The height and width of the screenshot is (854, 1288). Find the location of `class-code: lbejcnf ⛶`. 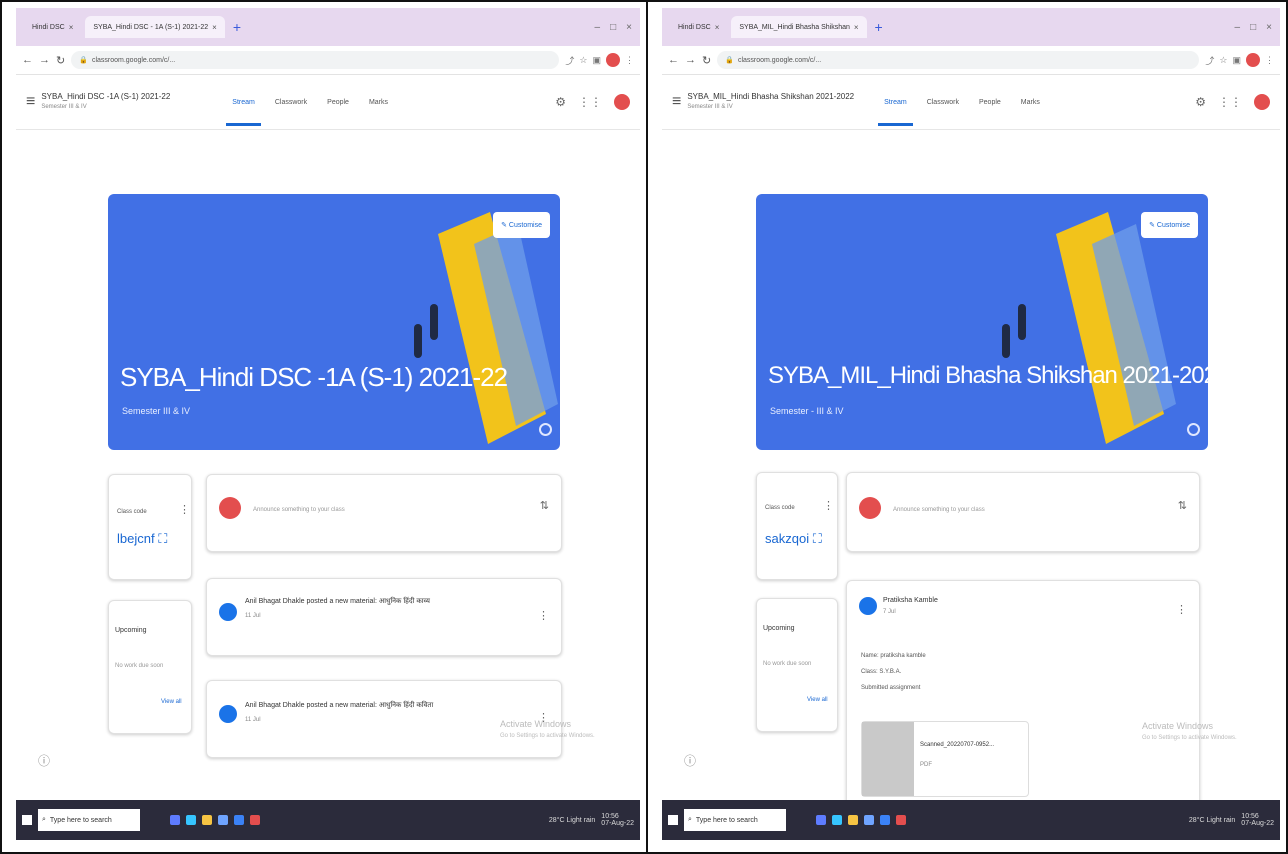

class-code: lbejcnf ⛶ is located at coordinates (142, 539).